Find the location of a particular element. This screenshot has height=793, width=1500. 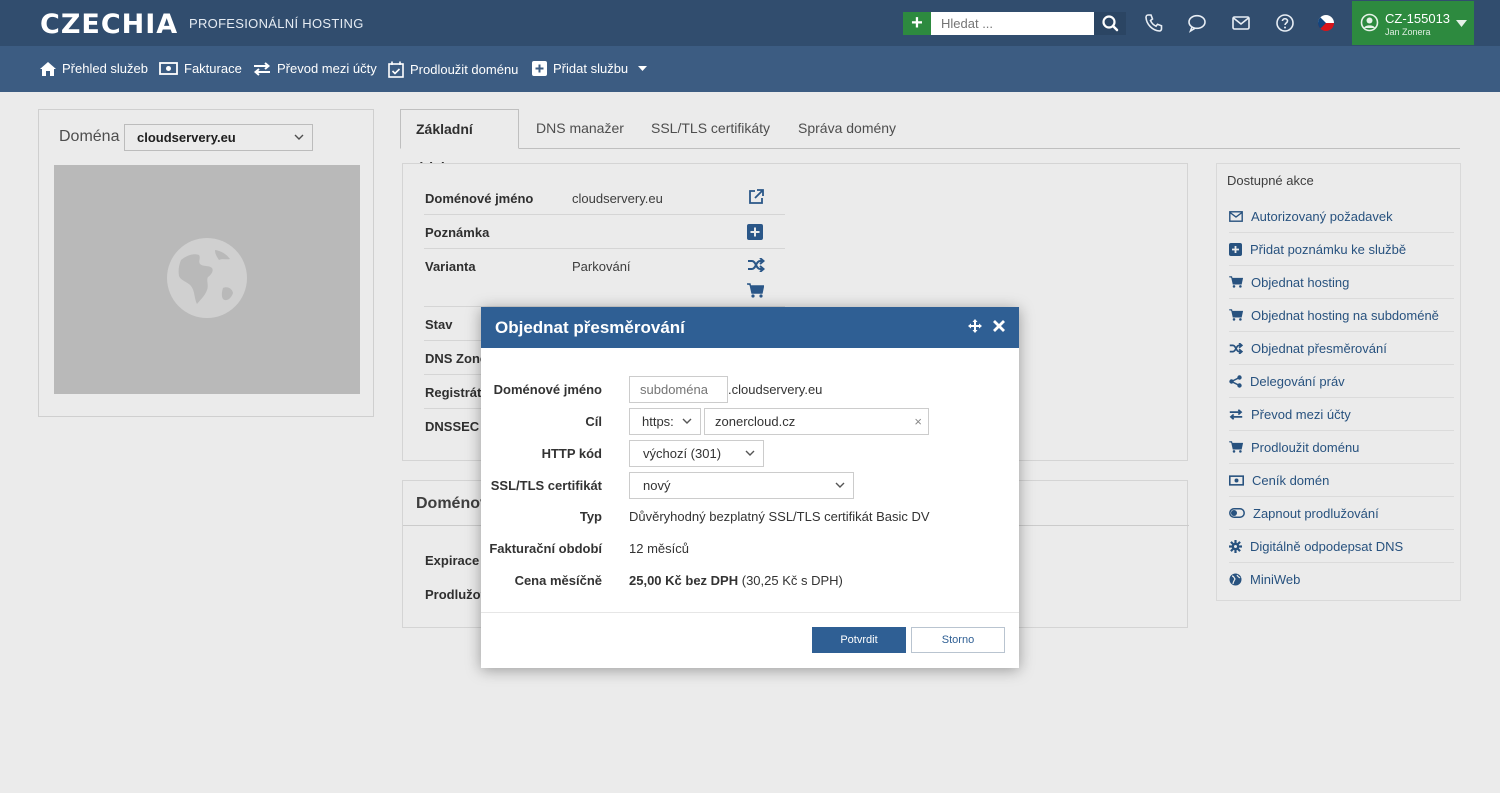

logo: CZECHIA is located at coordinates (109, 24).